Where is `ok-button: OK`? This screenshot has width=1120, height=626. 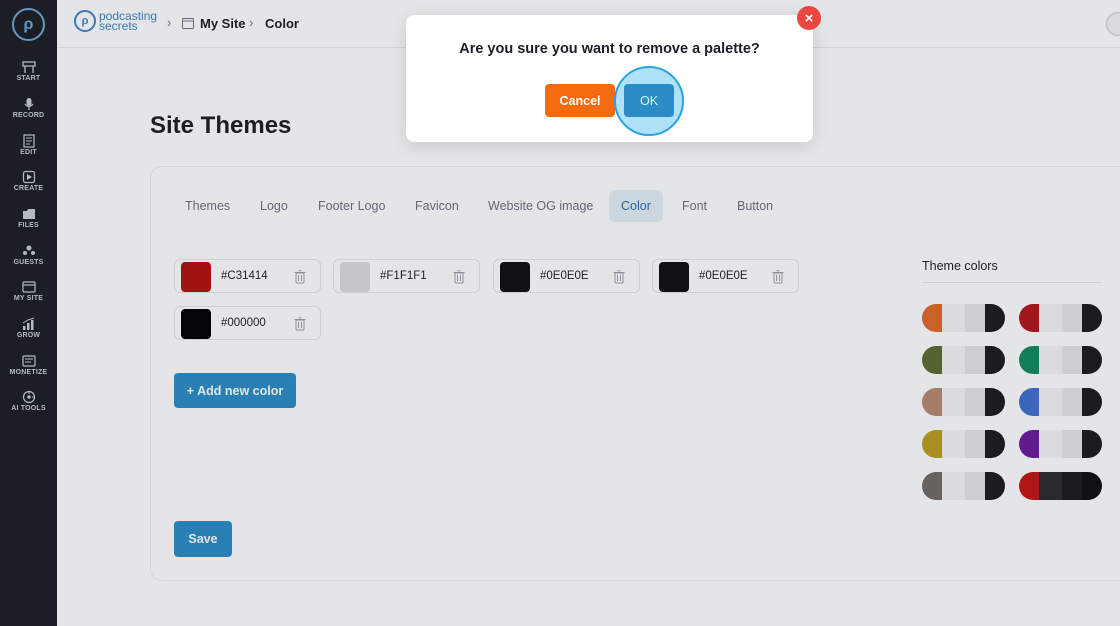 ok-button: OK is located at coordinates (649, 100).